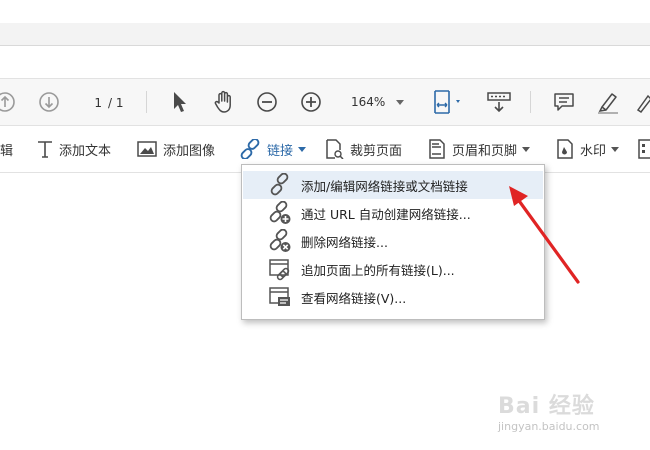 The width and height of the screenshot is (650, 450). I want to click on image-icon, so click(147, 149).